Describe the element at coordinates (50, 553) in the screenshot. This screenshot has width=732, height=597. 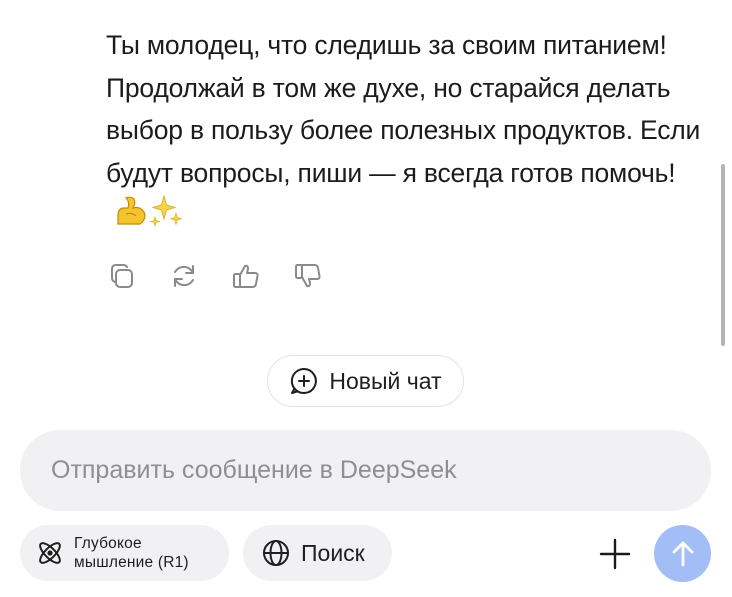
I see `atom-icon` at that location.